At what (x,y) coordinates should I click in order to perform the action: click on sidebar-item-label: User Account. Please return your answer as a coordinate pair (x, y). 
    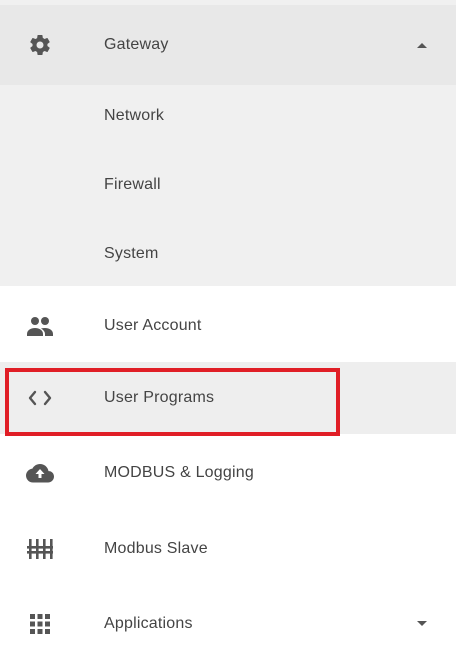
    Looking at the image, I should click on (153, 325).